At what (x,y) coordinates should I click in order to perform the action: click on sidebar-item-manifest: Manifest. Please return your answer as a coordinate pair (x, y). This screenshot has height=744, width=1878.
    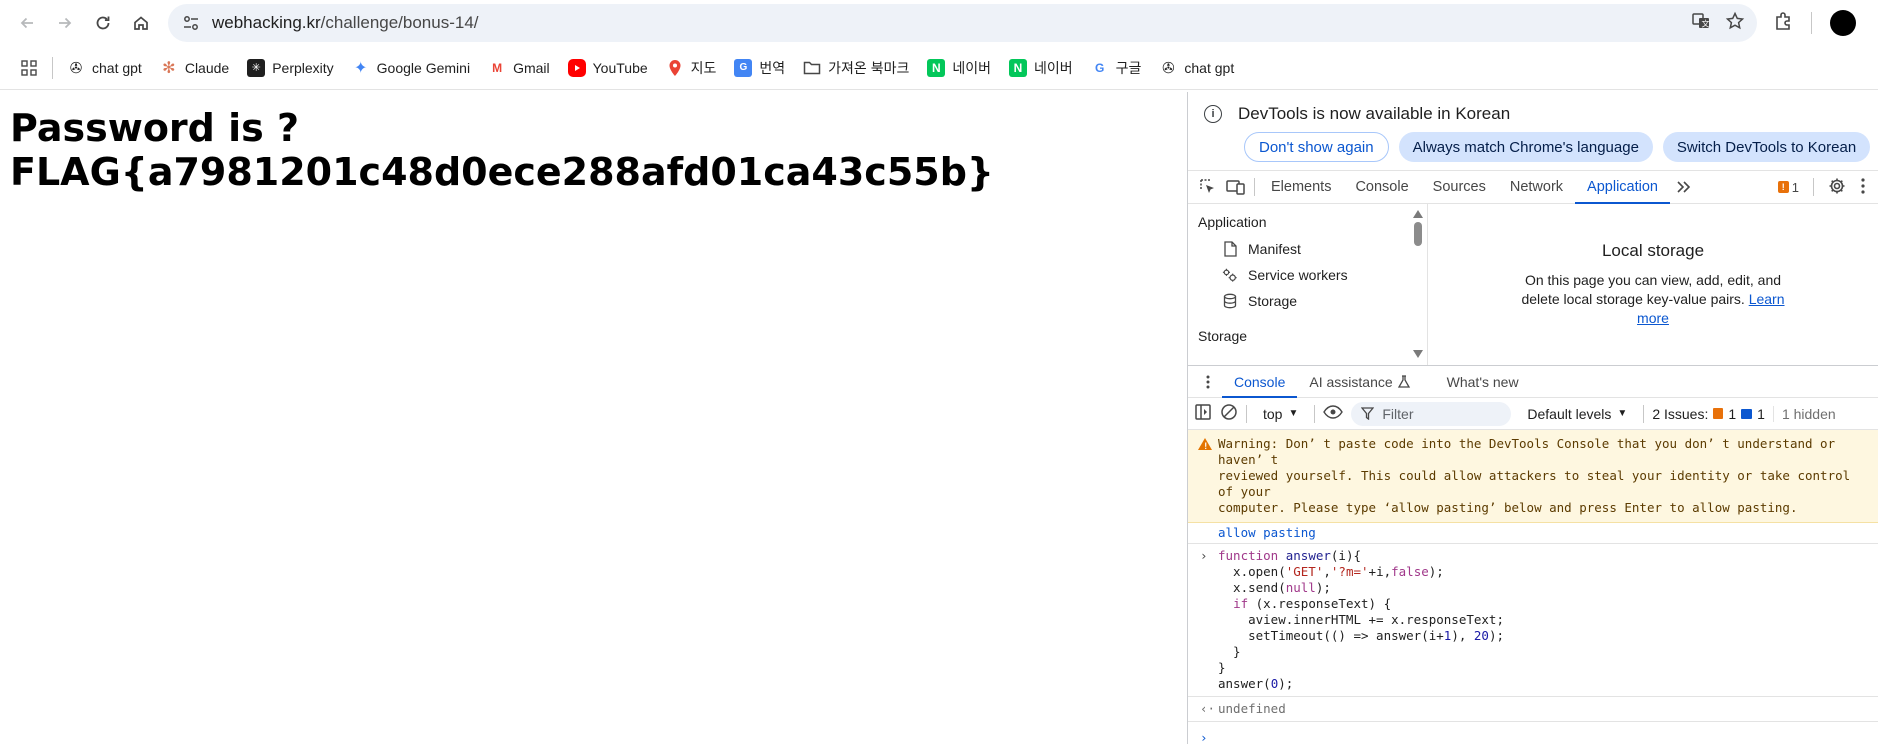
    Looking at the image, I should click on (1307, 249).